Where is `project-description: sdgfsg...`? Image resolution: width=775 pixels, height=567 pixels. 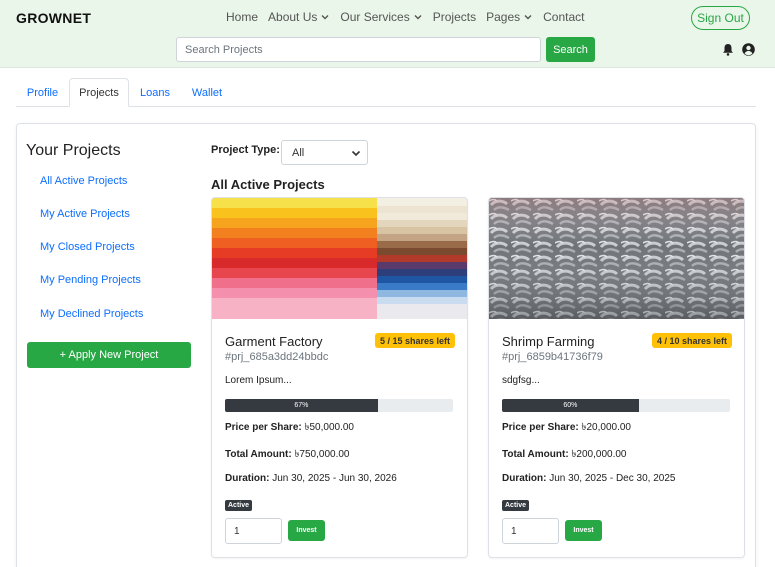 project-description: sdgfsg... is located at coordinates (521, 380).